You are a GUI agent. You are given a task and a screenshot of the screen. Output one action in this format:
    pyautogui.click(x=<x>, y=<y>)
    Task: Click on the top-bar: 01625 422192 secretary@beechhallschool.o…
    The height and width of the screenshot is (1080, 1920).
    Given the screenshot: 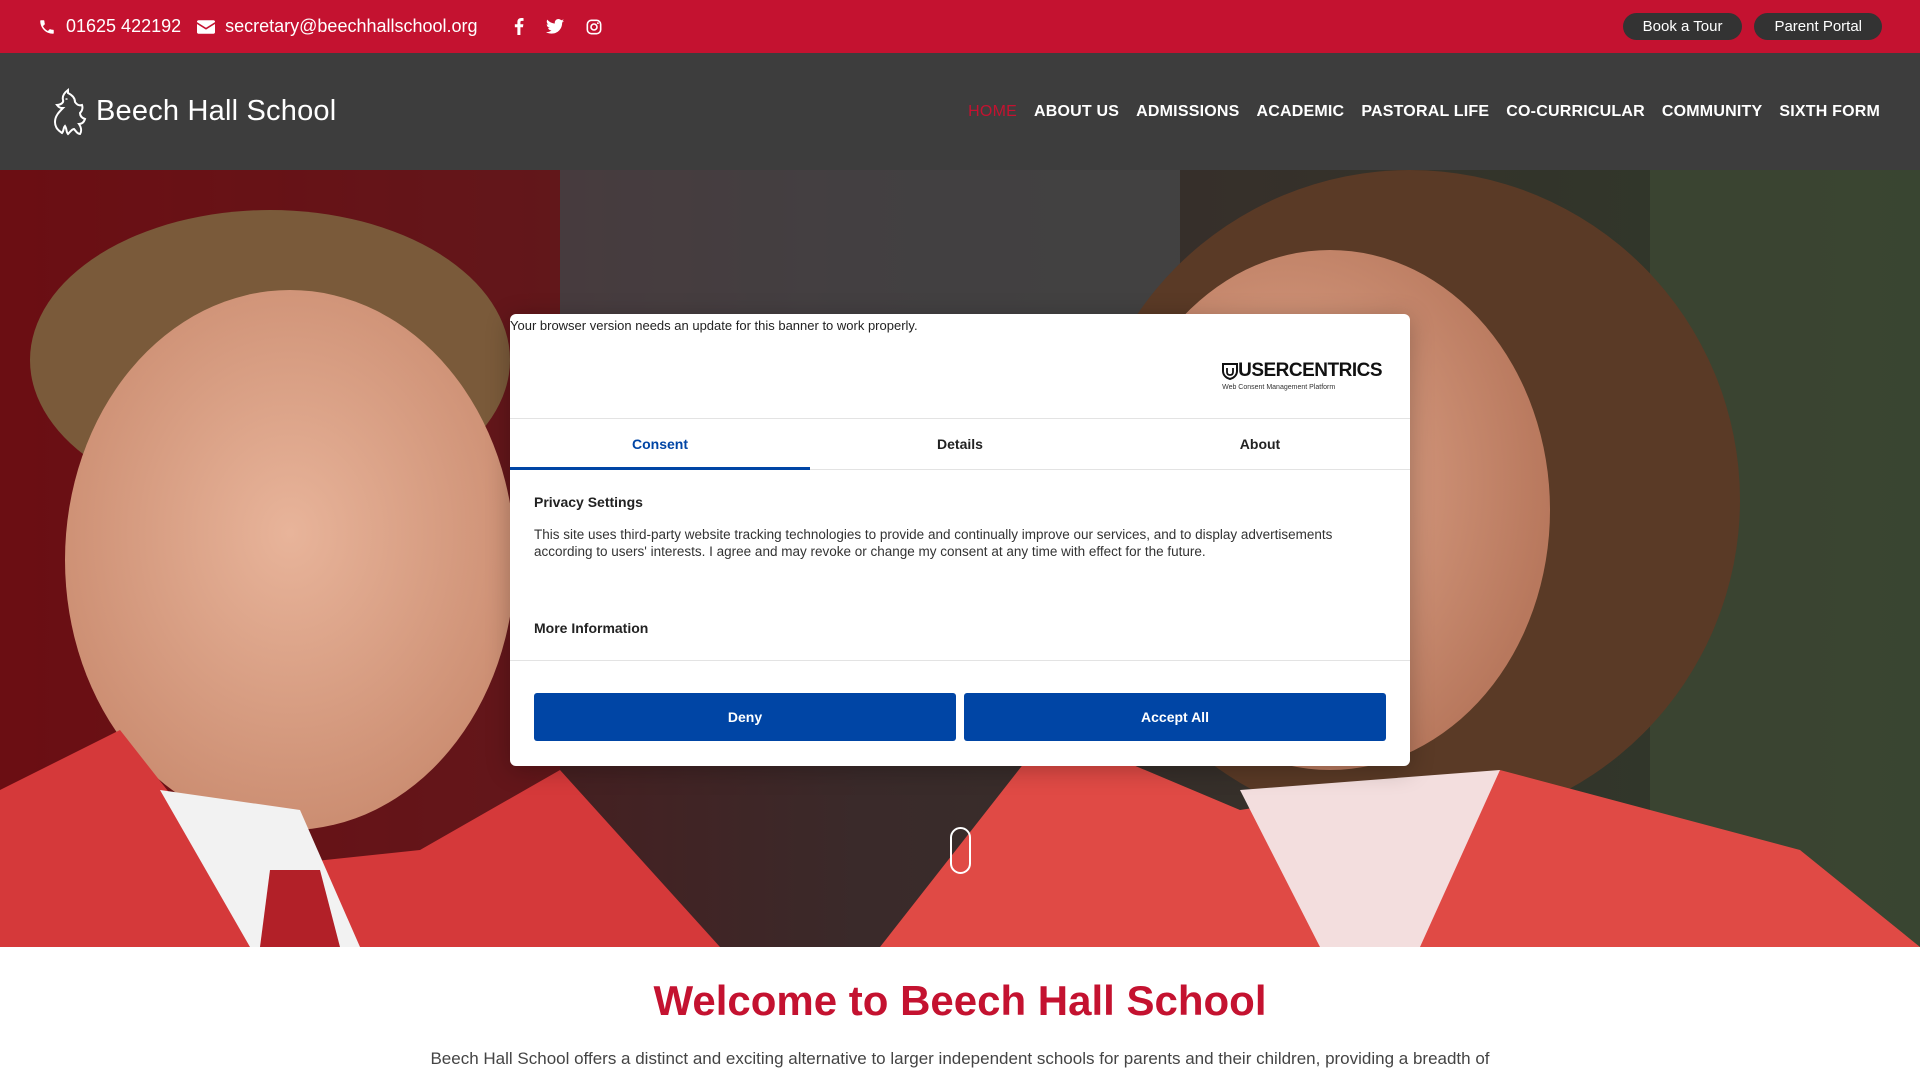 What is the action you would take?
    pyautogui.click(x=960, y=26)
    